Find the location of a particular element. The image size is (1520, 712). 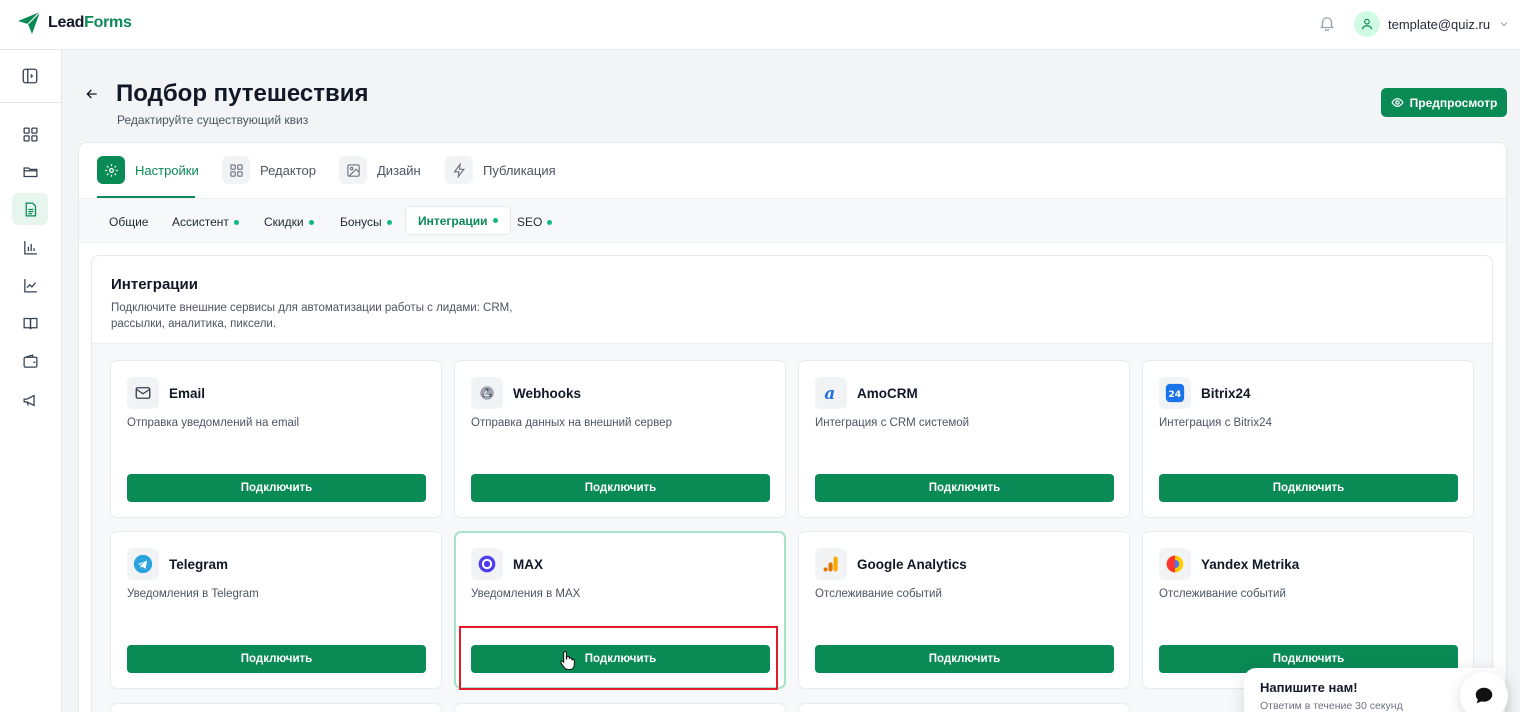

sidebar-item-document is located at coordinates (30, 209).